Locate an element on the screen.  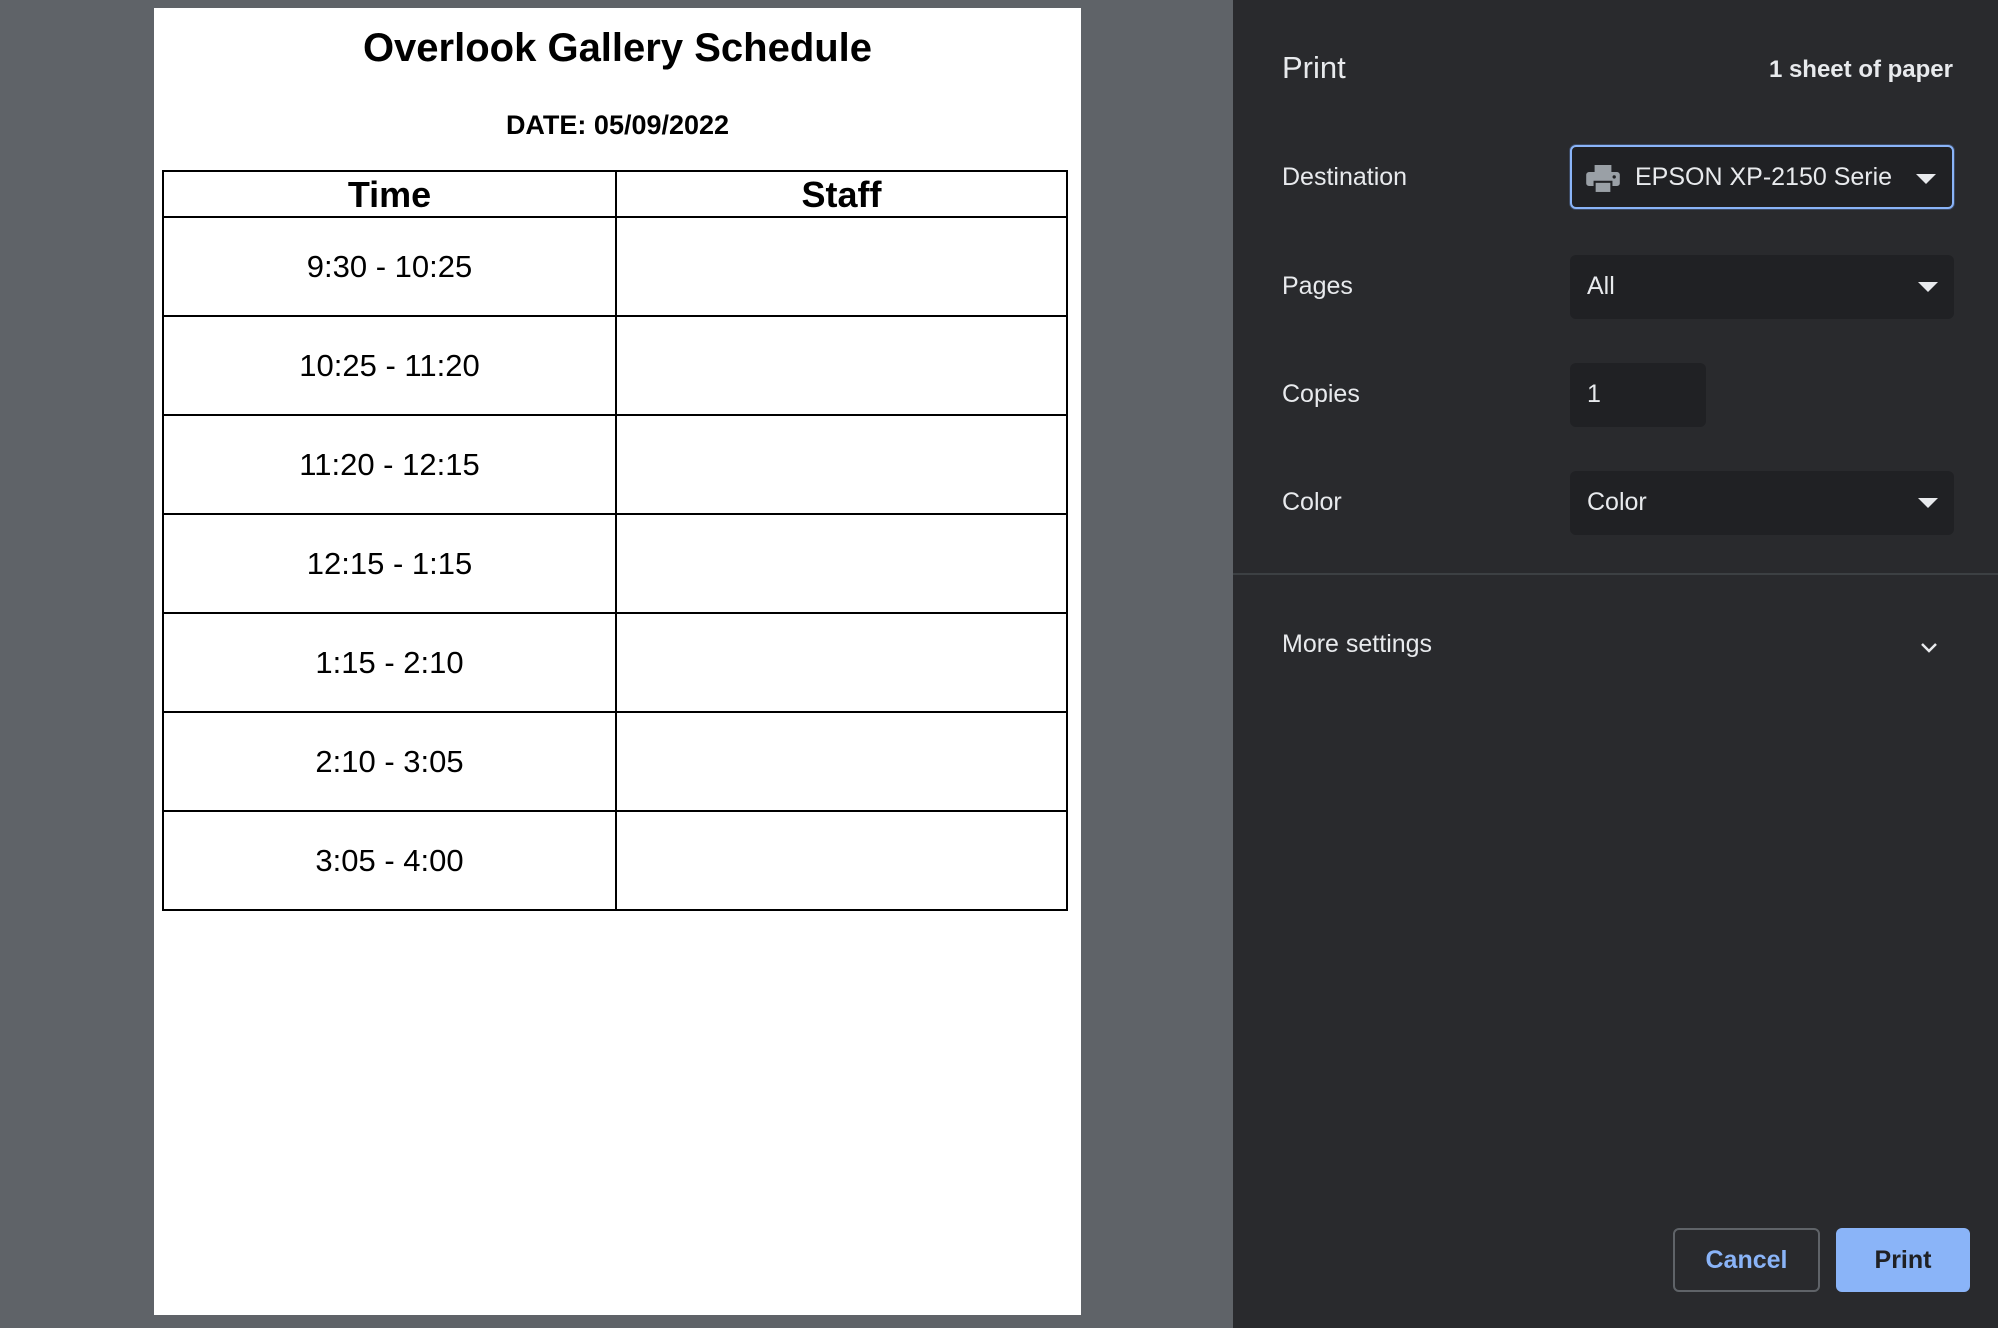
time-cell: 12:15 - 1:15 is located at coordinates (389, 563).